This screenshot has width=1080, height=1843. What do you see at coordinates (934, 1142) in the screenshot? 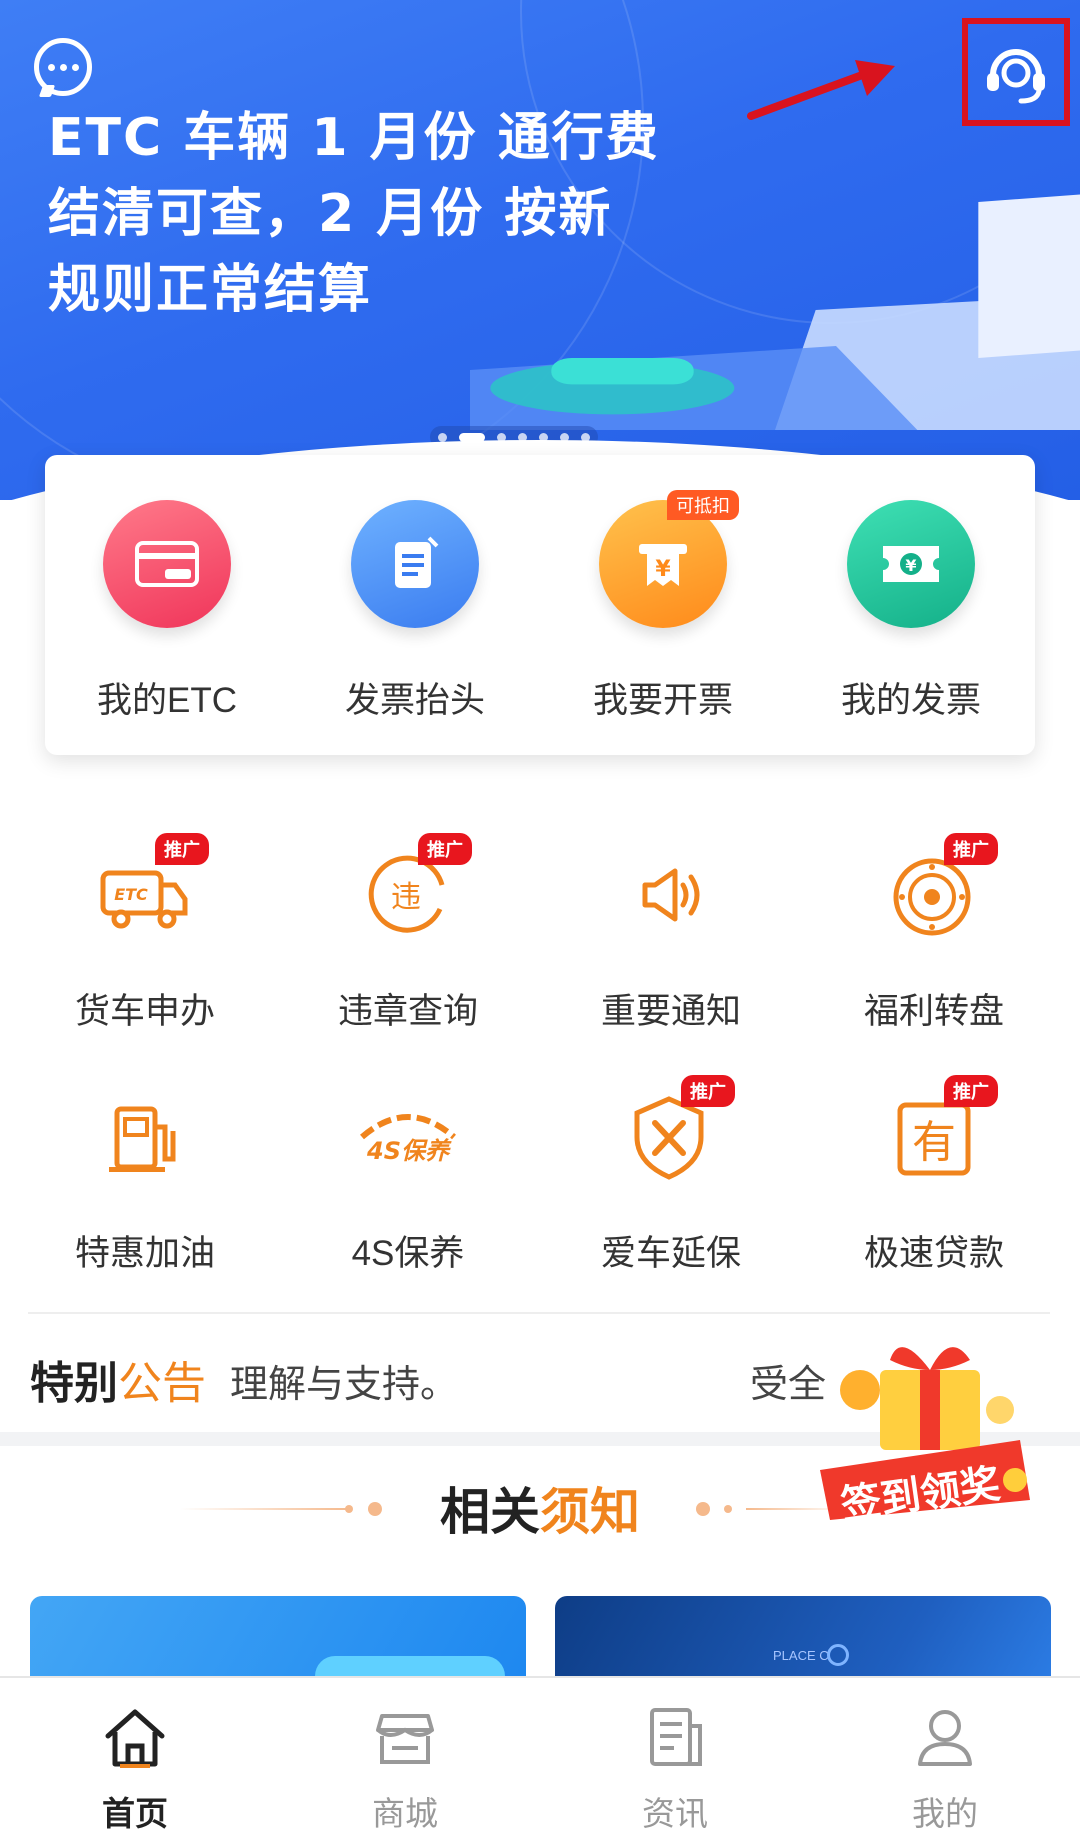
I see `svg-text: 有` at bounding box center [934, 1142].